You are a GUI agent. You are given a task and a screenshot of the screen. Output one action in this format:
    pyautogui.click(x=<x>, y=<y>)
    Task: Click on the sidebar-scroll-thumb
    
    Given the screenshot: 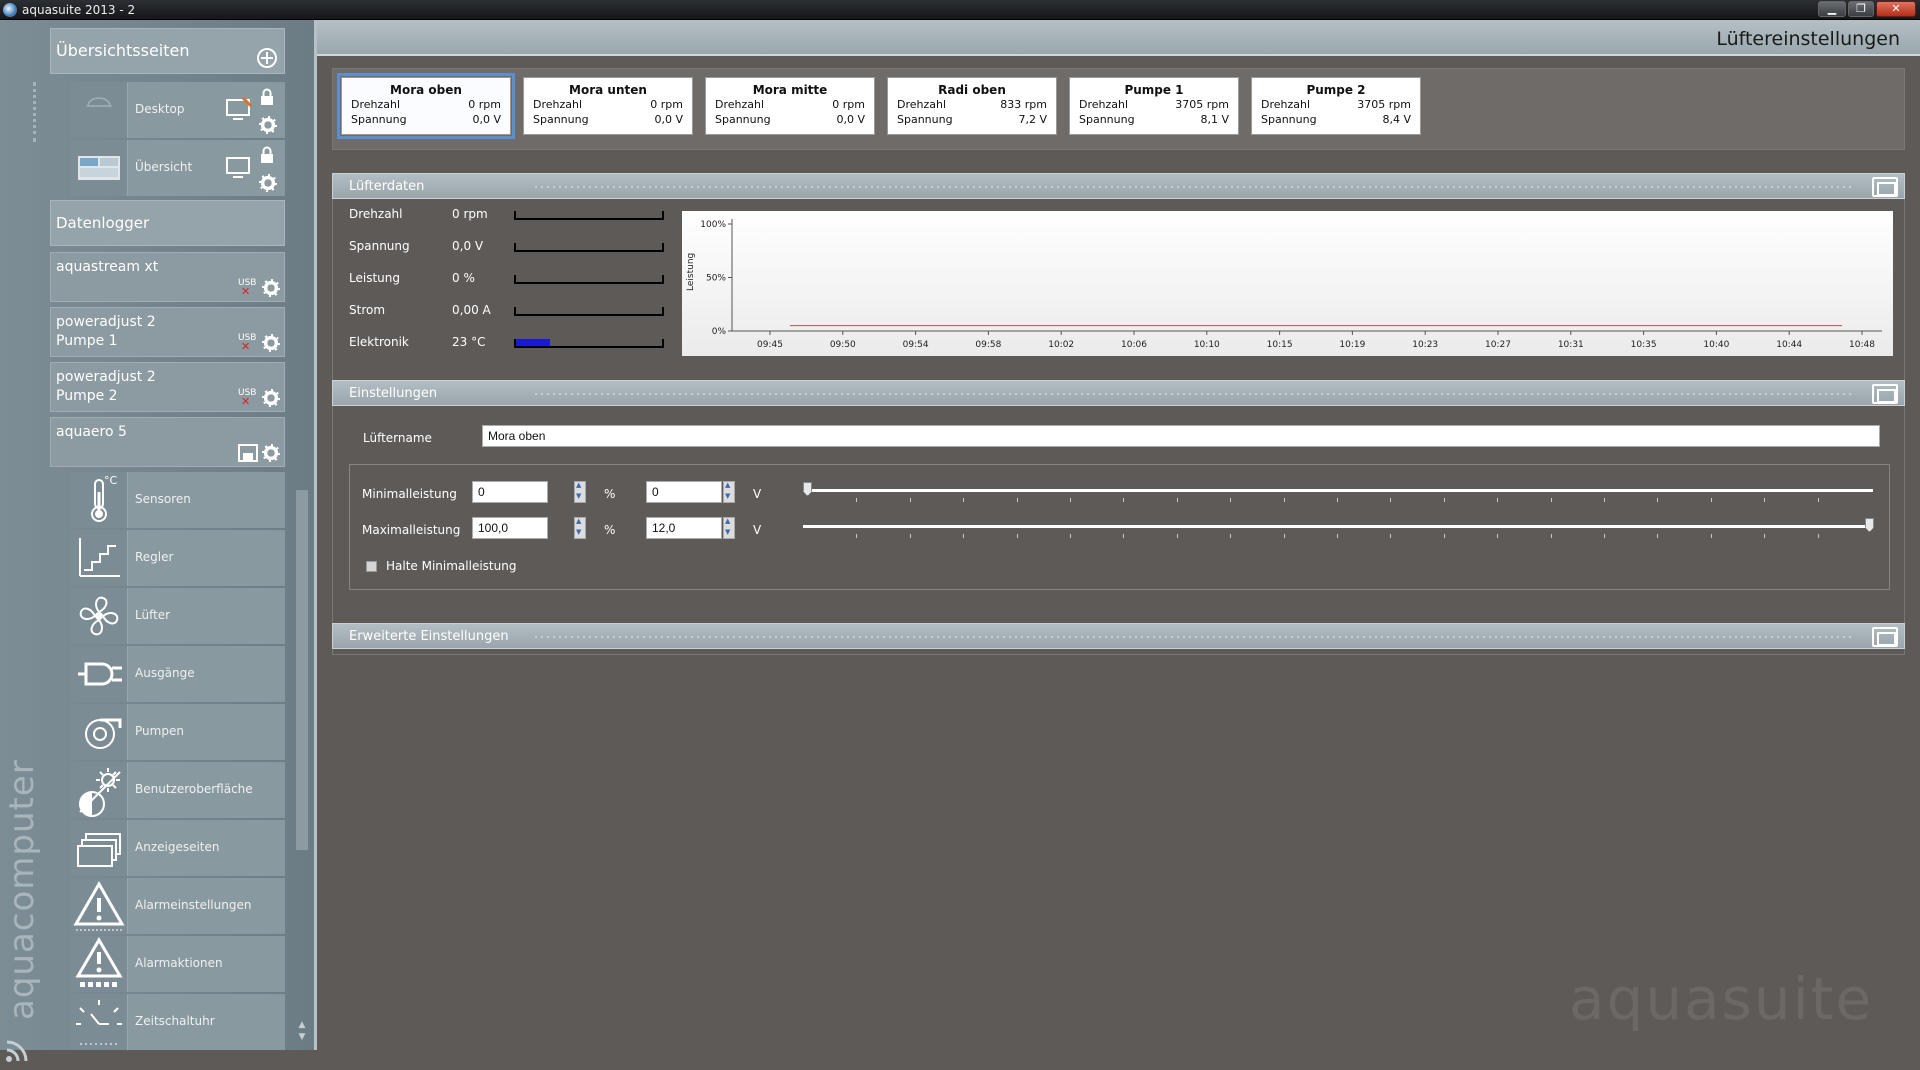 What is the action you would take?
    pyautogui.click(x=302, y=670)
    